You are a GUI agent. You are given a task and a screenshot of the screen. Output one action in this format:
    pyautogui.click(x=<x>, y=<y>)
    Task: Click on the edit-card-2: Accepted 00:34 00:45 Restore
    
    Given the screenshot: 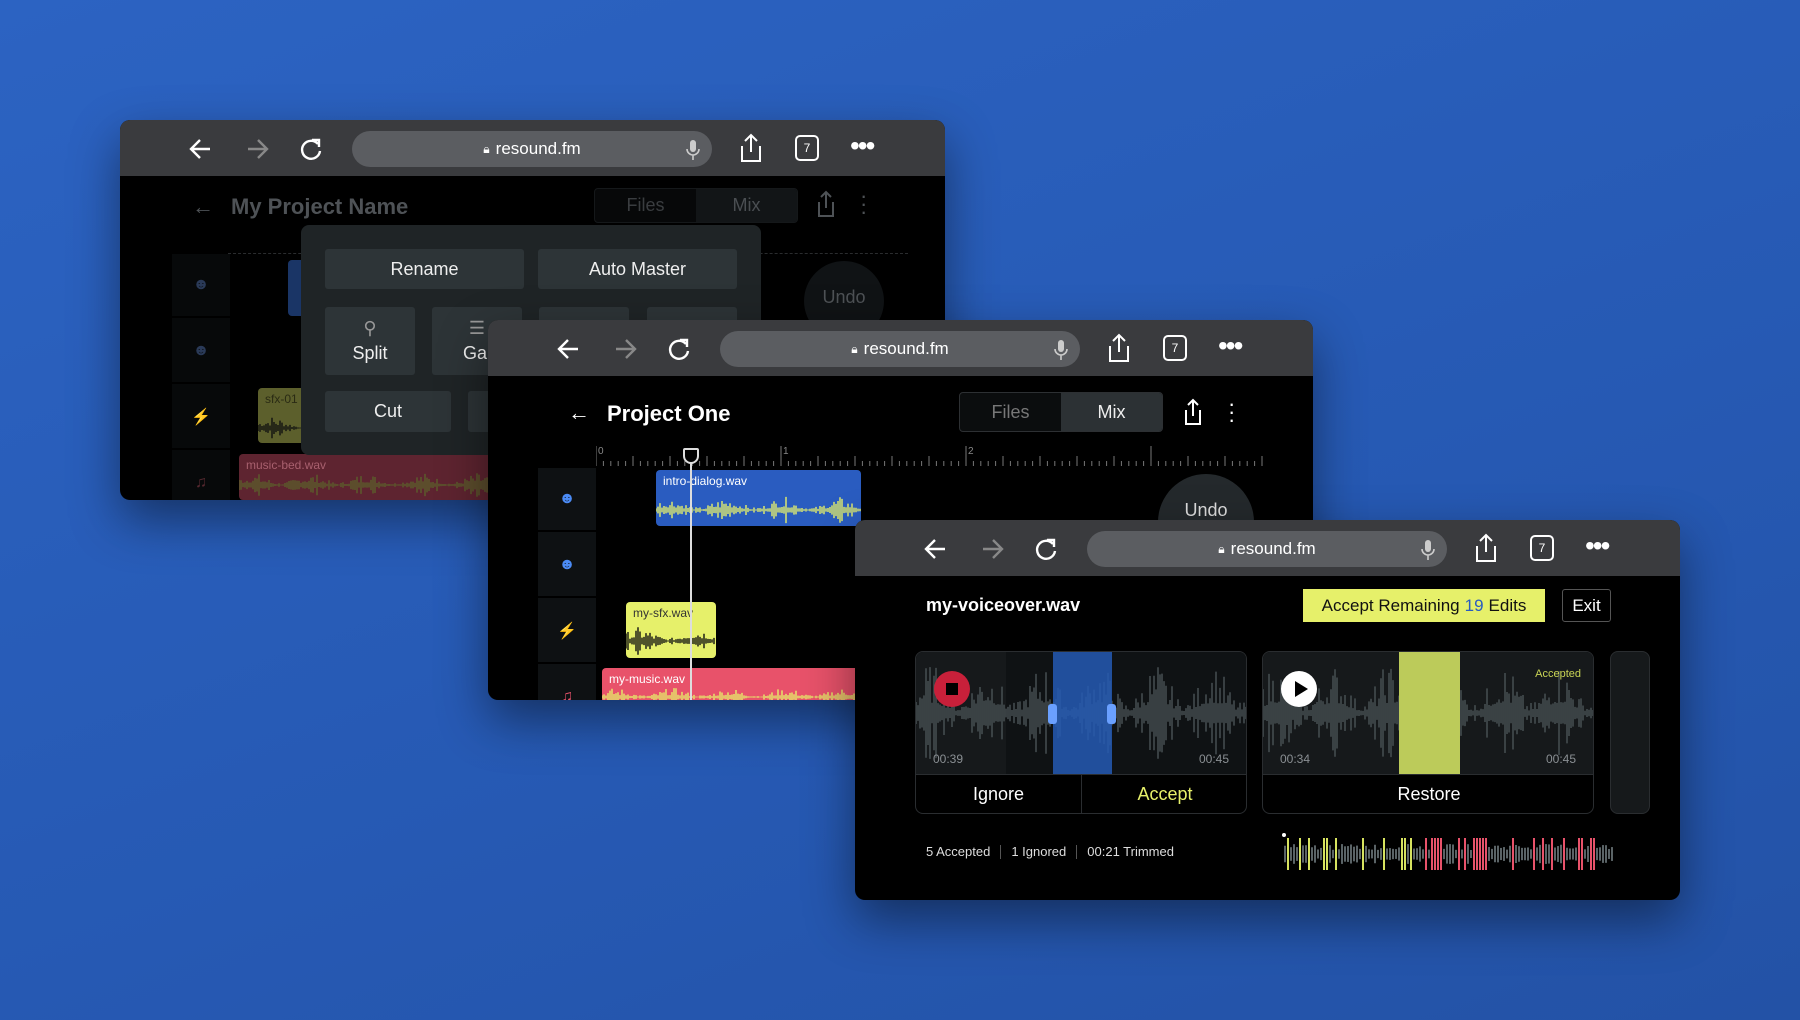 What is the action you would take?
    pyautogui.click(x=1428, y=732)
    